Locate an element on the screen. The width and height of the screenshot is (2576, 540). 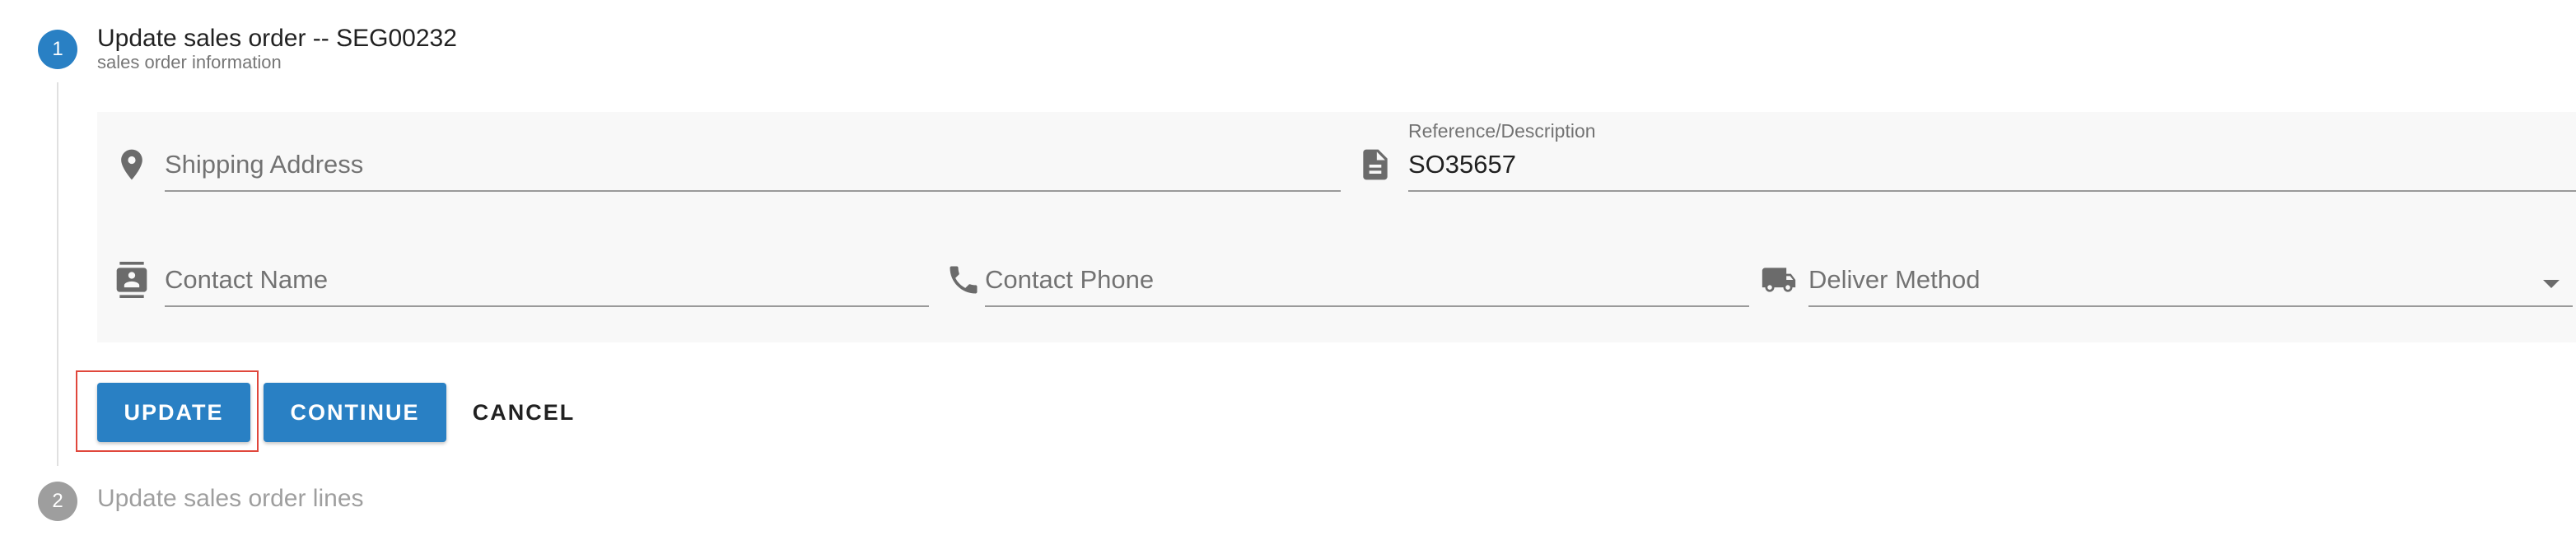
step-1-title: Update sales order -- SEG00232 is located at coordinates (277, 38).